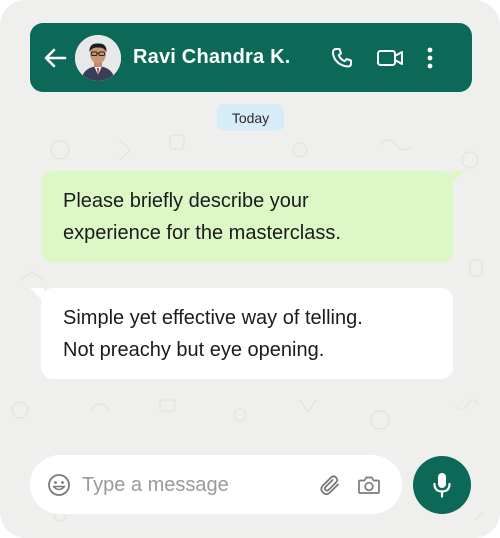 The image size is (500, 538). What do you see at coordinates (250, 117) in the screenshot?
I see `date-chip: Today` at bounding box center [250, 117].